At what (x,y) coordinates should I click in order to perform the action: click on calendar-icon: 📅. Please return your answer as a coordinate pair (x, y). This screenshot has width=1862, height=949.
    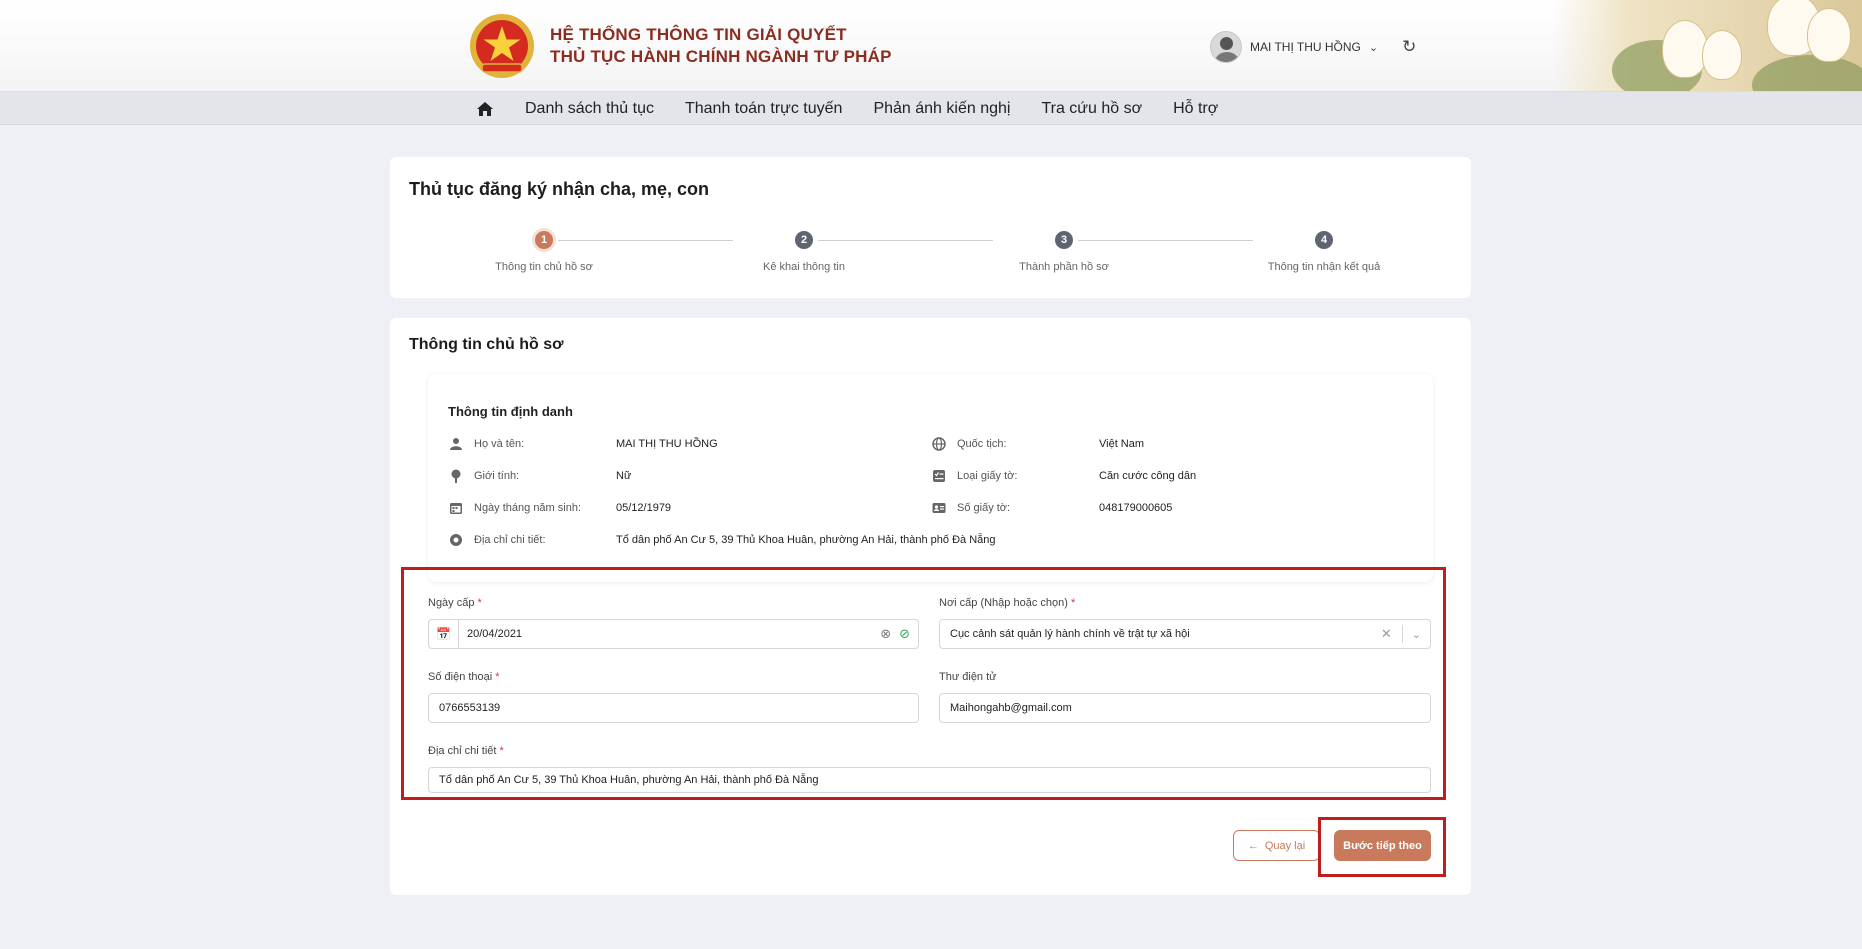
    Looking at the image, I should click on (444, 634).